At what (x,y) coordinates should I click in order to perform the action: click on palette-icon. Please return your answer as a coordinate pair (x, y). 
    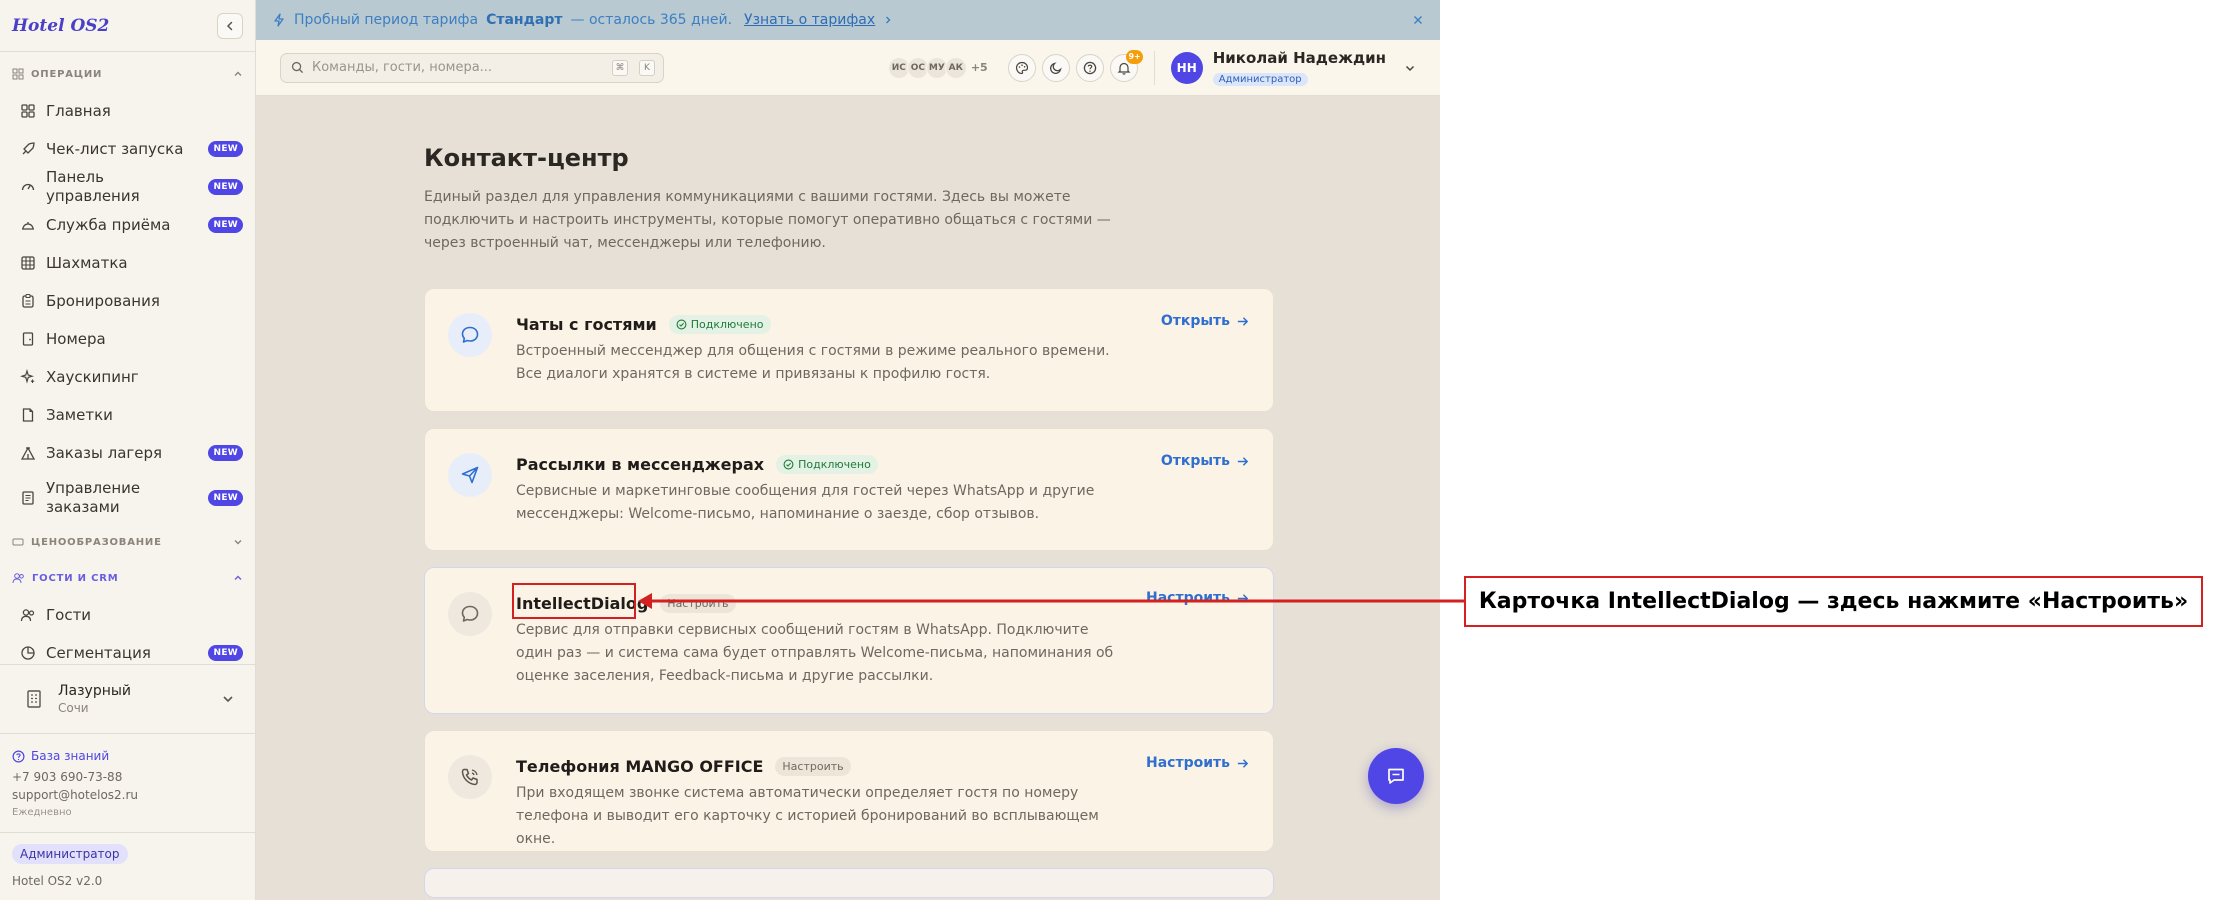
    Looking at the image, I should click on (1021, 67).